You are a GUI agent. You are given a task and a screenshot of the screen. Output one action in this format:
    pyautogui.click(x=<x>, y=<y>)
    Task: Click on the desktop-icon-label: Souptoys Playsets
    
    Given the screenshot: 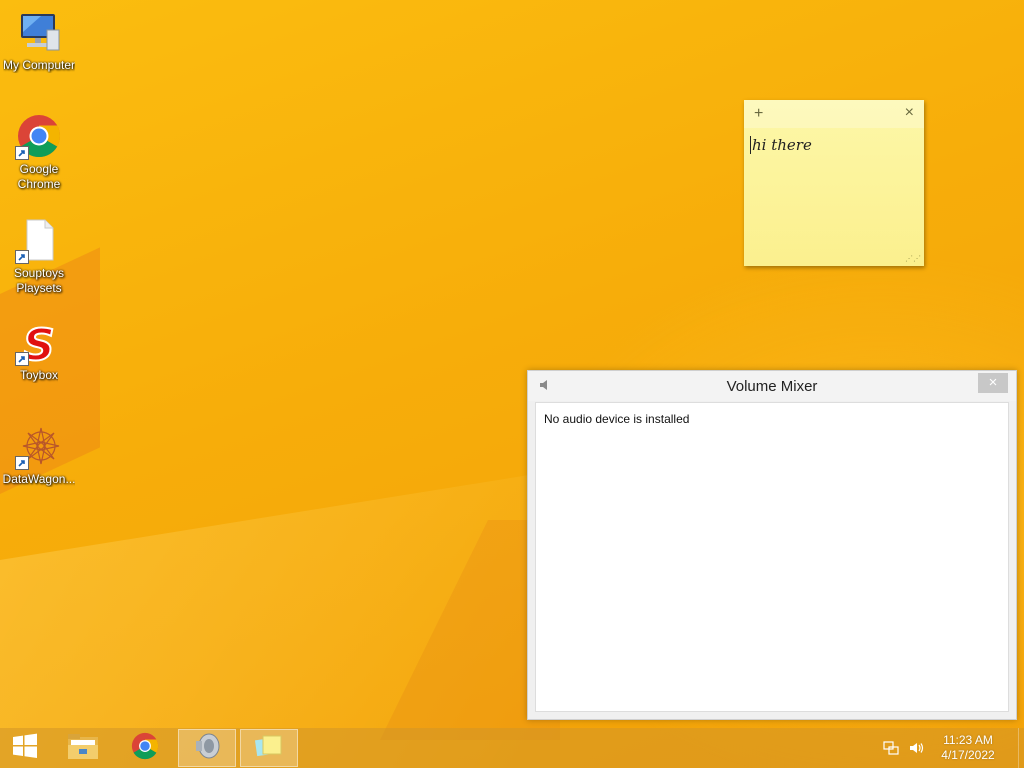 What is the action you would take?
    pyautogui.click(x=39, y=280)
    